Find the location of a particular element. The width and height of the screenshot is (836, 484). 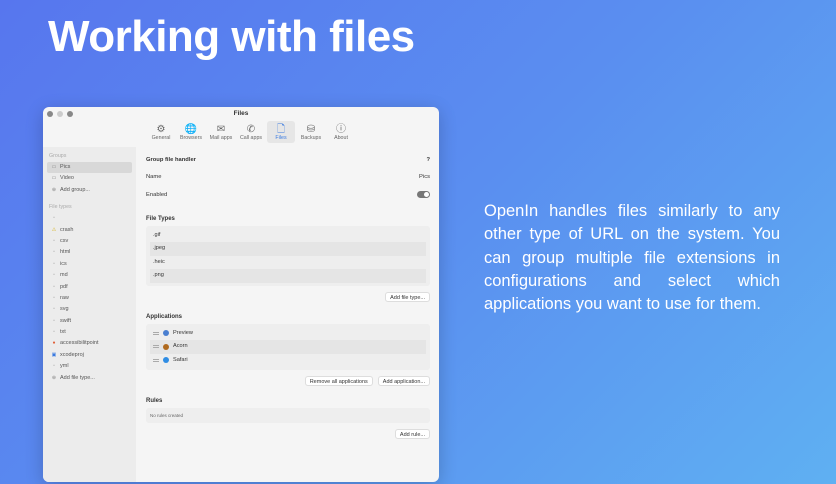

sidebar-filetype-item: ▫ raw is located at coordinates (89, 298).